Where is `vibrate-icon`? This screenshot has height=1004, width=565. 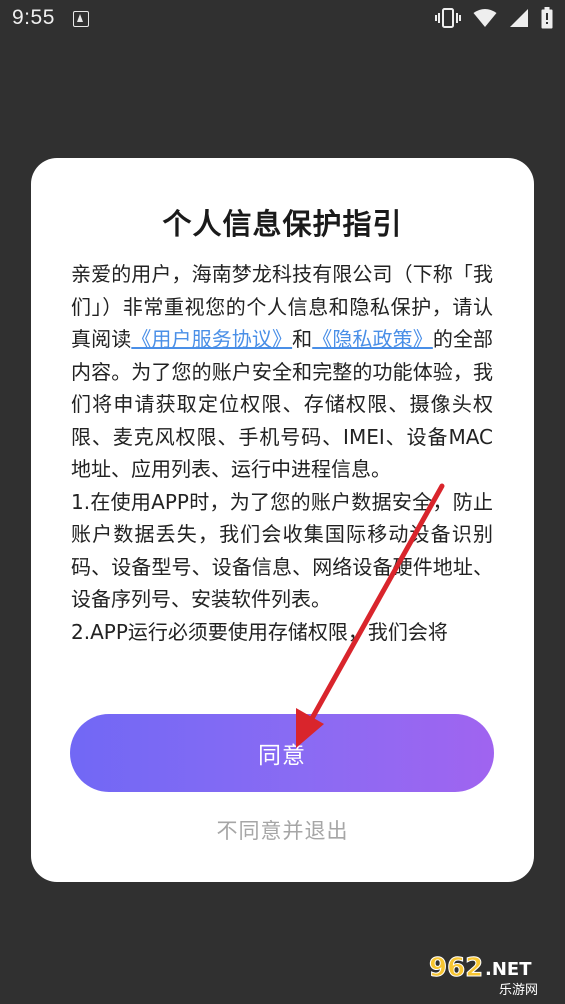 vibrate-icon is located at coordinates (448, 18).